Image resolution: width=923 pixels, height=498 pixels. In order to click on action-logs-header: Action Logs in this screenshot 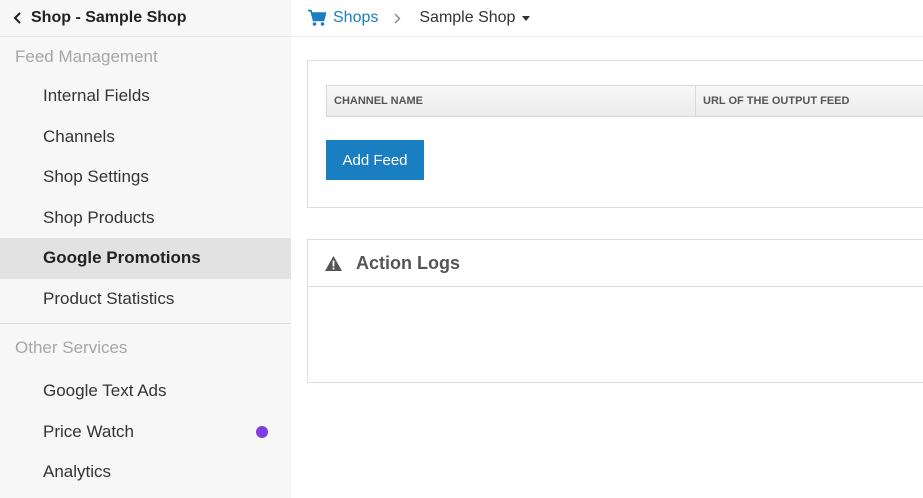, I will do `click(615, 263)`.